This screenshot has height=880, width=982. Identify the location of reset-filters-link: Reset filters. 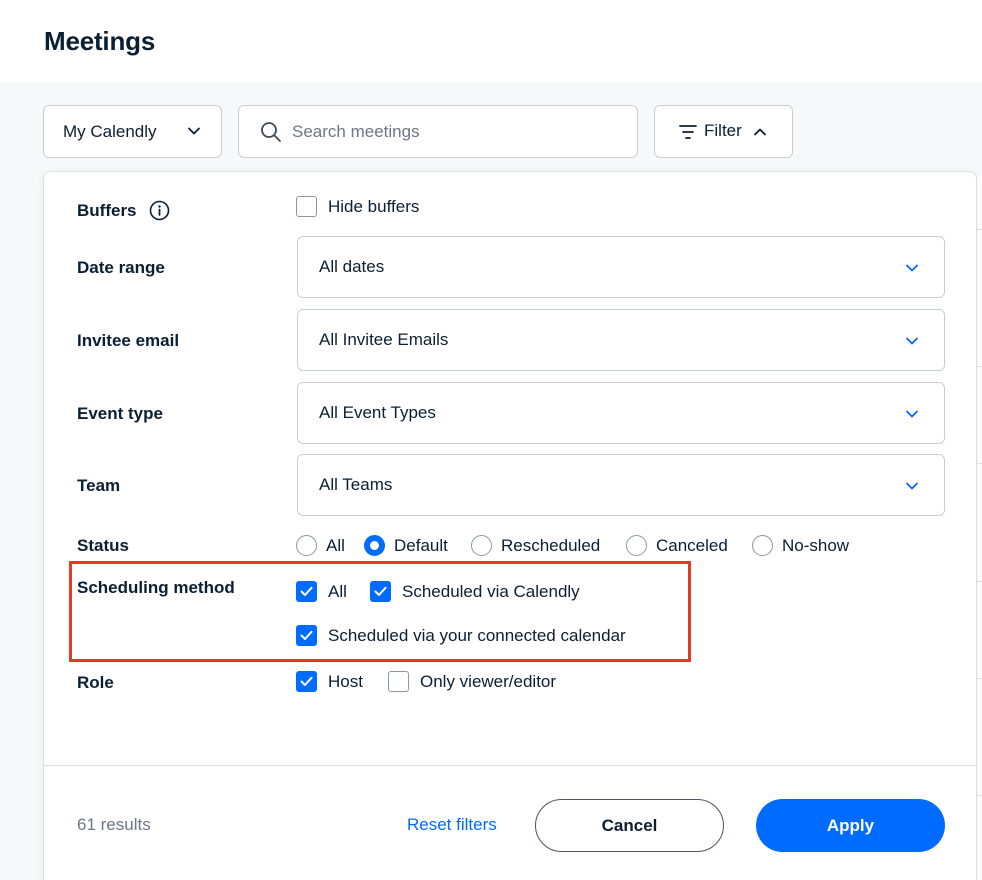
(452, 825).